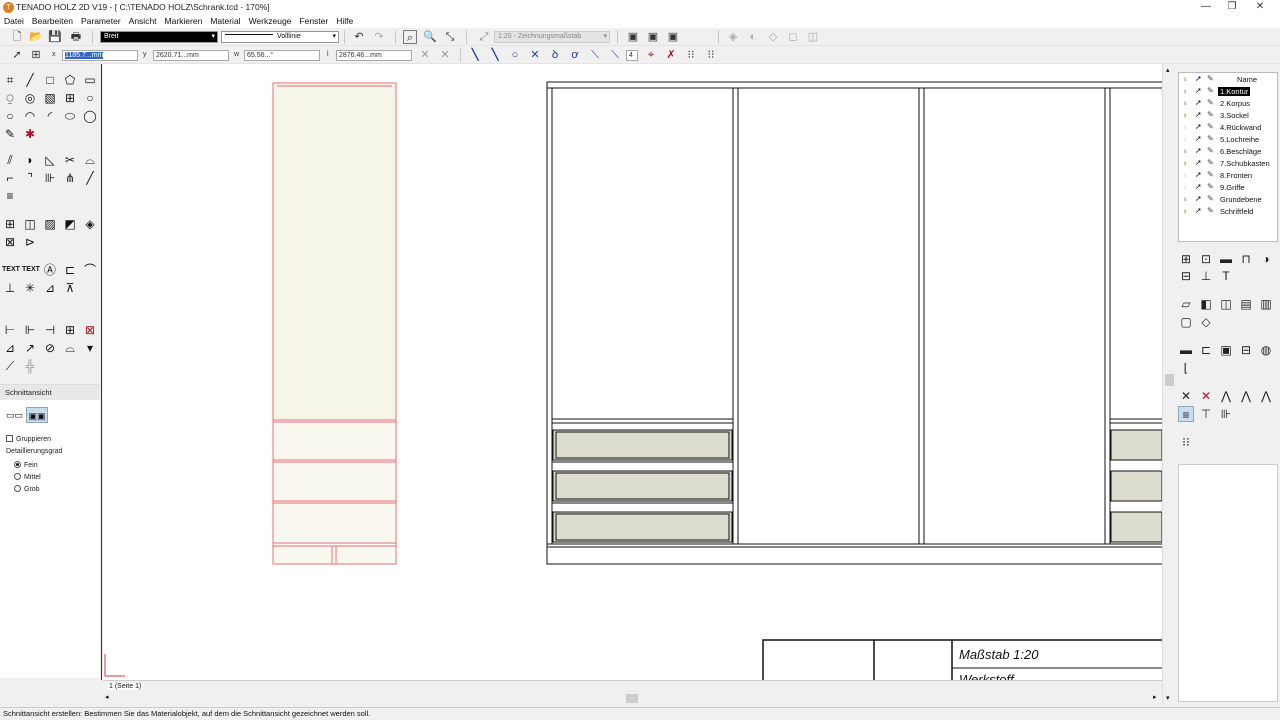 The width and height of the screenshot is (1280, 720). Describe the element at coordinates (1266, 350) in the screenshot. I see `front-tool-5-icon: ◍` at that location.